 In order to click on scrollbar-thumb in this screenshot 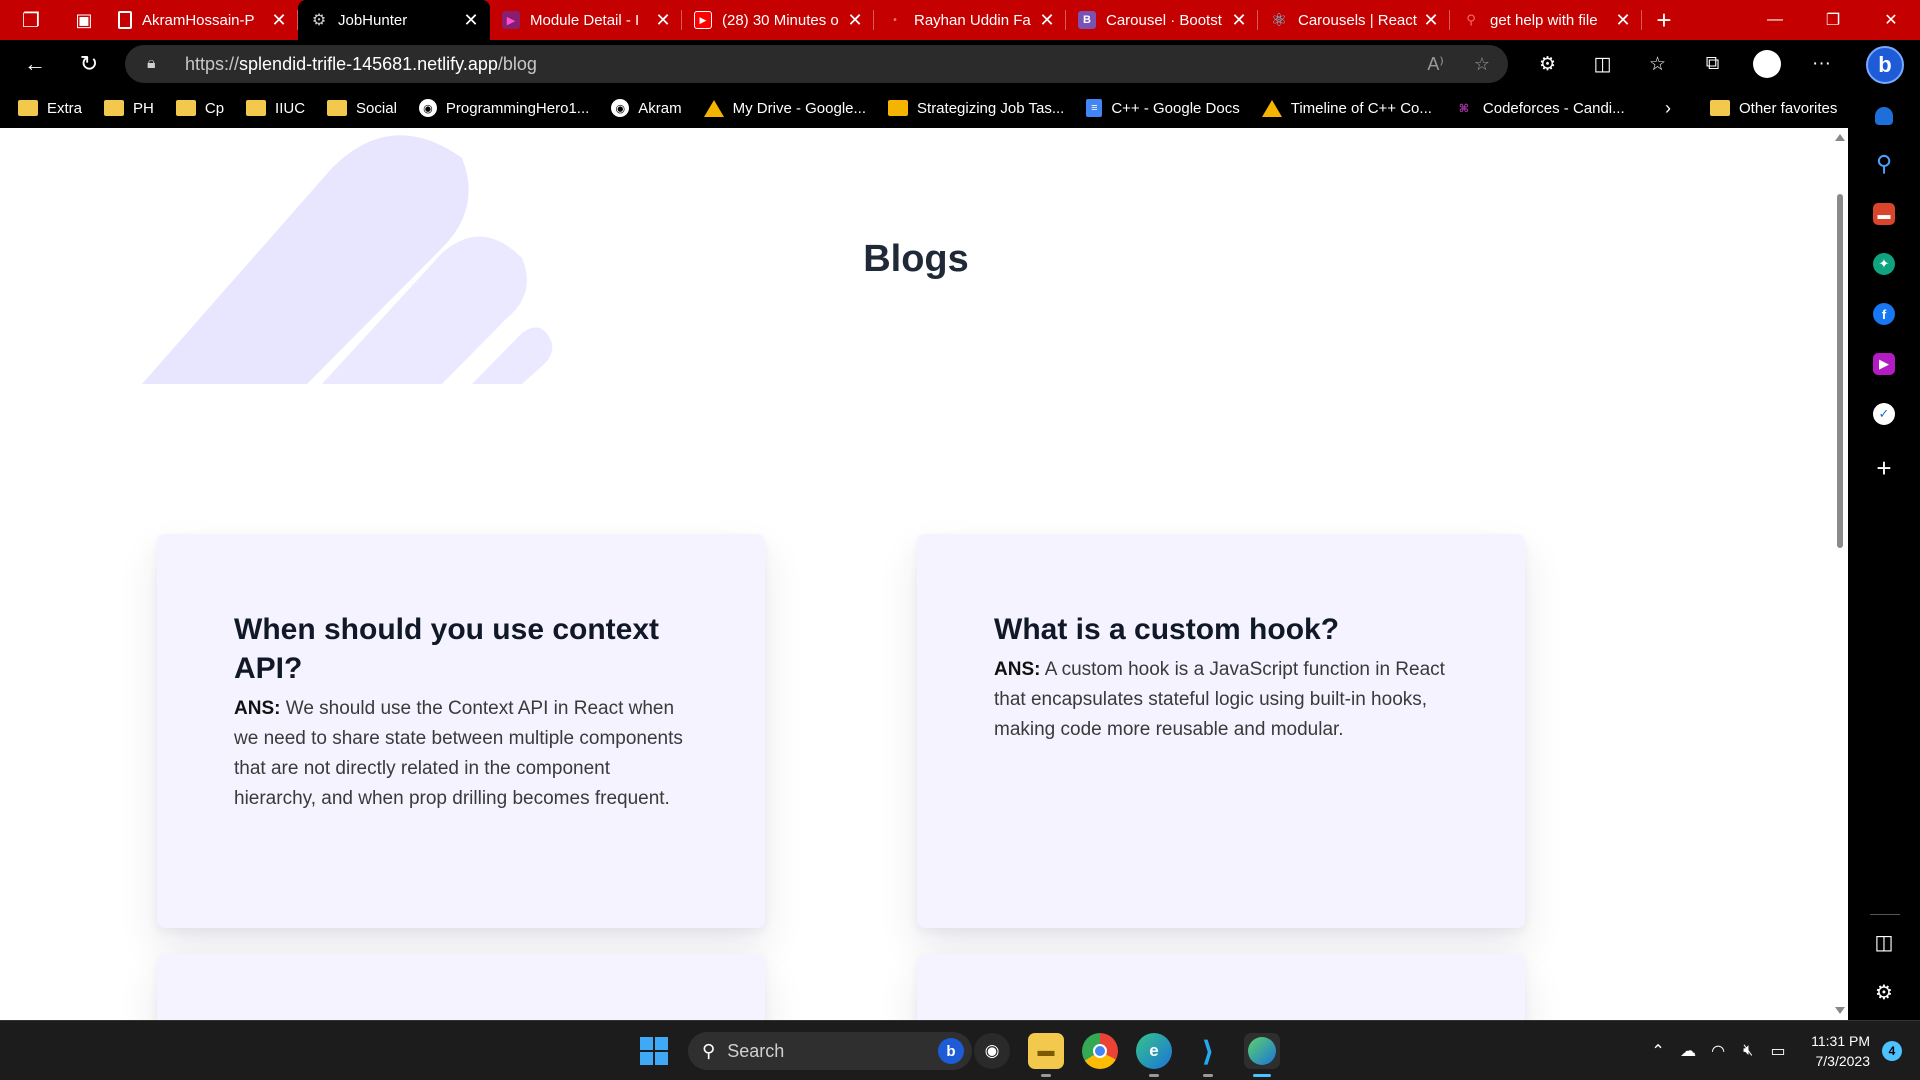, I will do `click(1840, 371)`.